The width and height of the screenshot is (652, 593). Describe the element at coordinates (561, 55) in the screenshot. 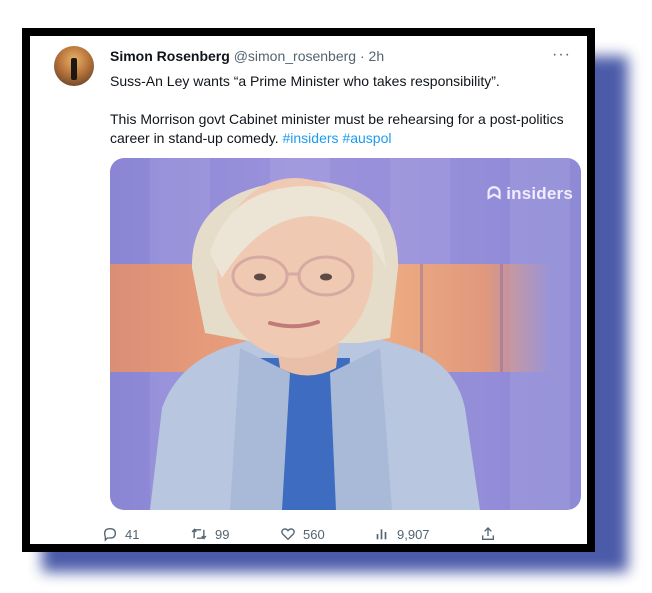

I see `more-options-icon: ···` at that location.